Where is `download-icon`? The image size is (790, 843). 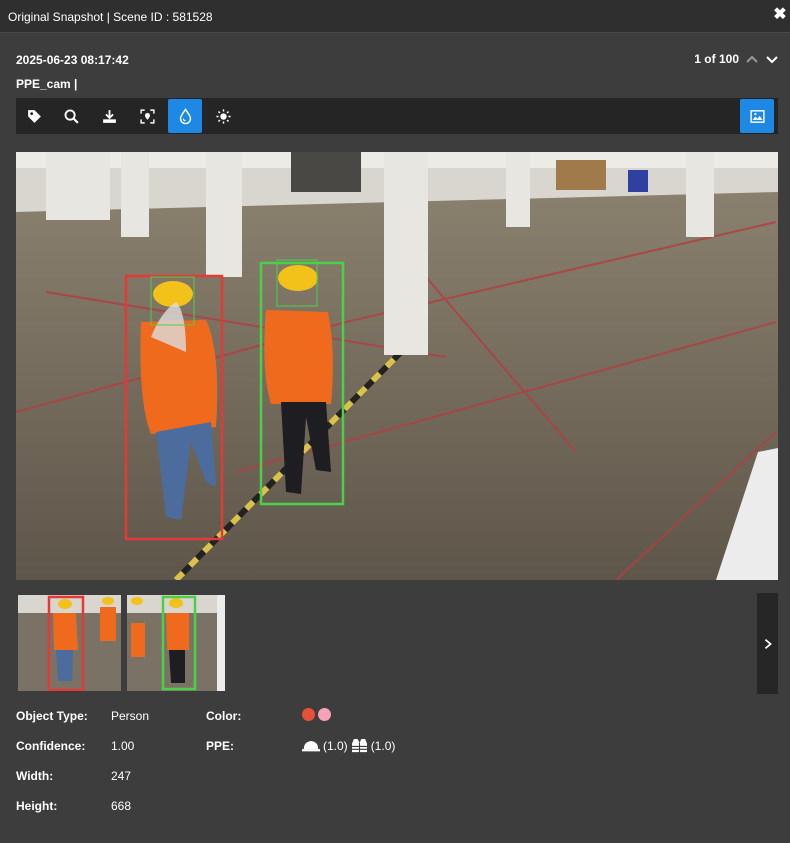 download-icon is located at coordinates (109, 116).